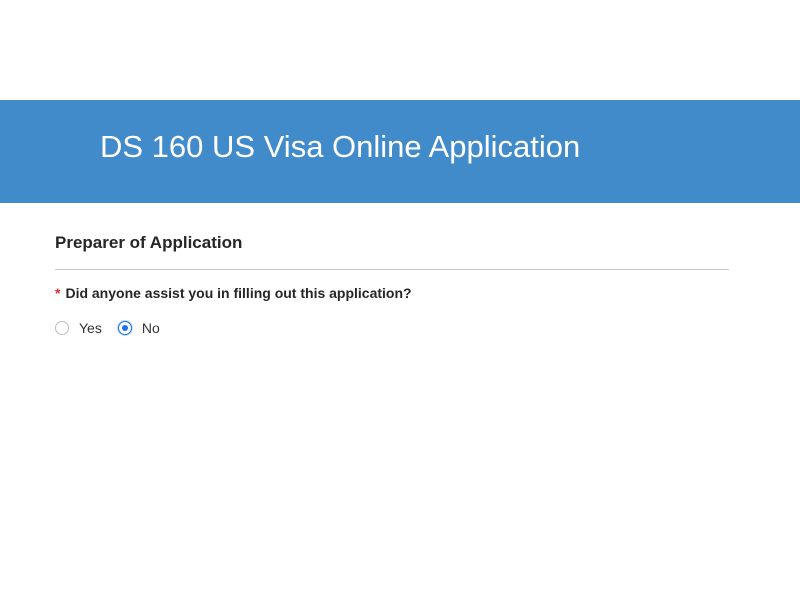 The width and height of the screenshot is (800, 600). What do you see at coordinates (90, 328) in the screenshot?
I see `yes-label: Yes` at bounding box center [90, 328].